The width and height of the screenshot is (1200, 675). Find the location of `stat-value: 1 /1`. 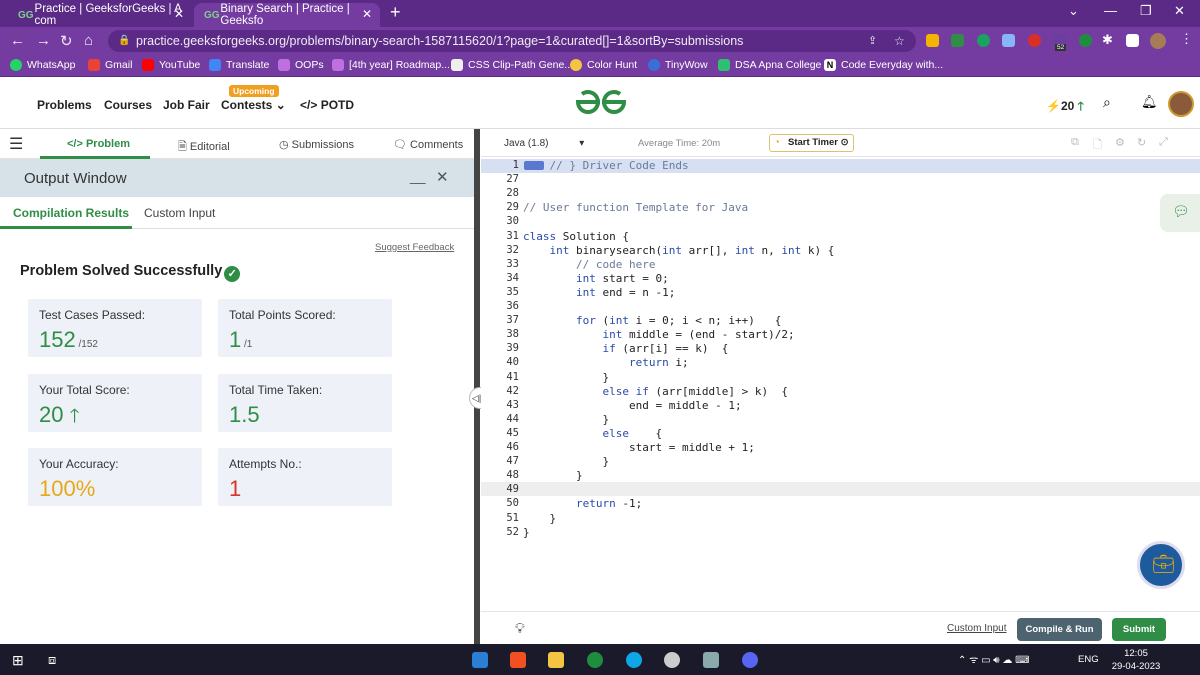

stat-value: 1 /1 is located at coordinates (240, 340).